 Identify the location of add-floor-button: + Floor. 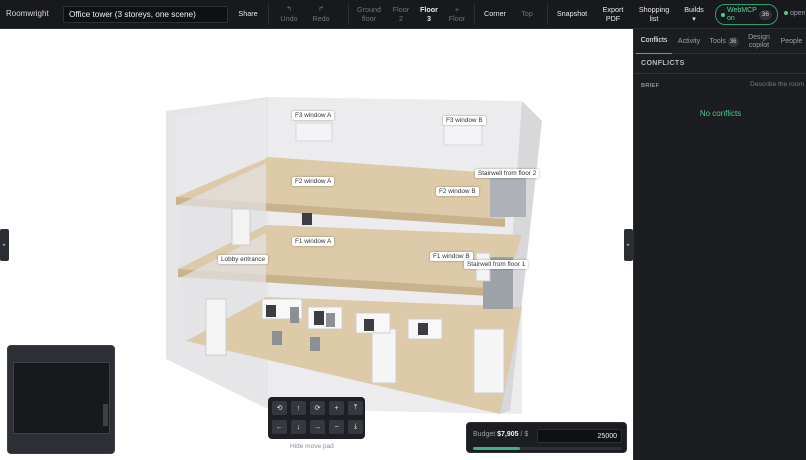
(457, 14).